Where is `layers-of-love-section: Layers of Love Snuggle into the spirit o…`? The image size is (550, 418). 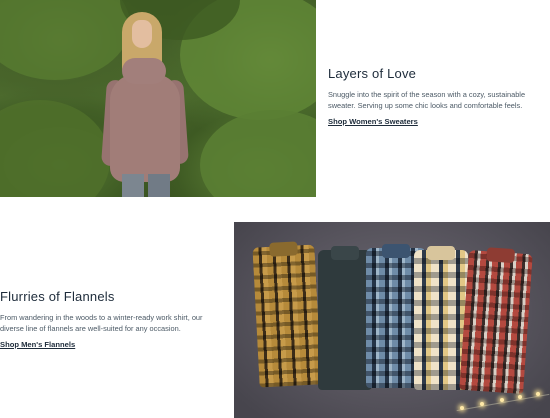 layers-of-love-section: Layers of Love Snuggle into the spirit o… is located at coordinates (433, 97).